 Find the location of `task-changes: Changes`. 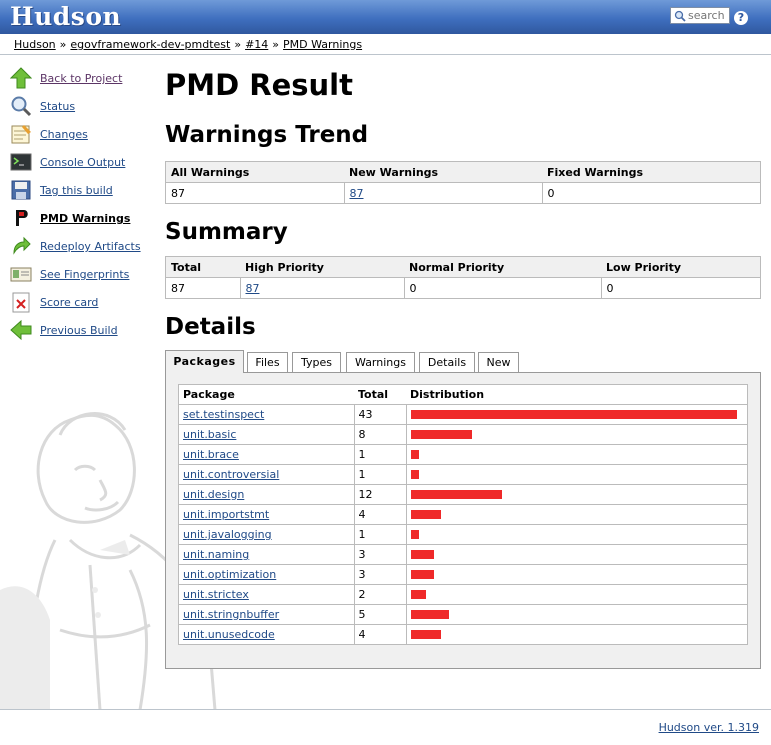

task-changes: Changes is located at coordinates (82, 136).